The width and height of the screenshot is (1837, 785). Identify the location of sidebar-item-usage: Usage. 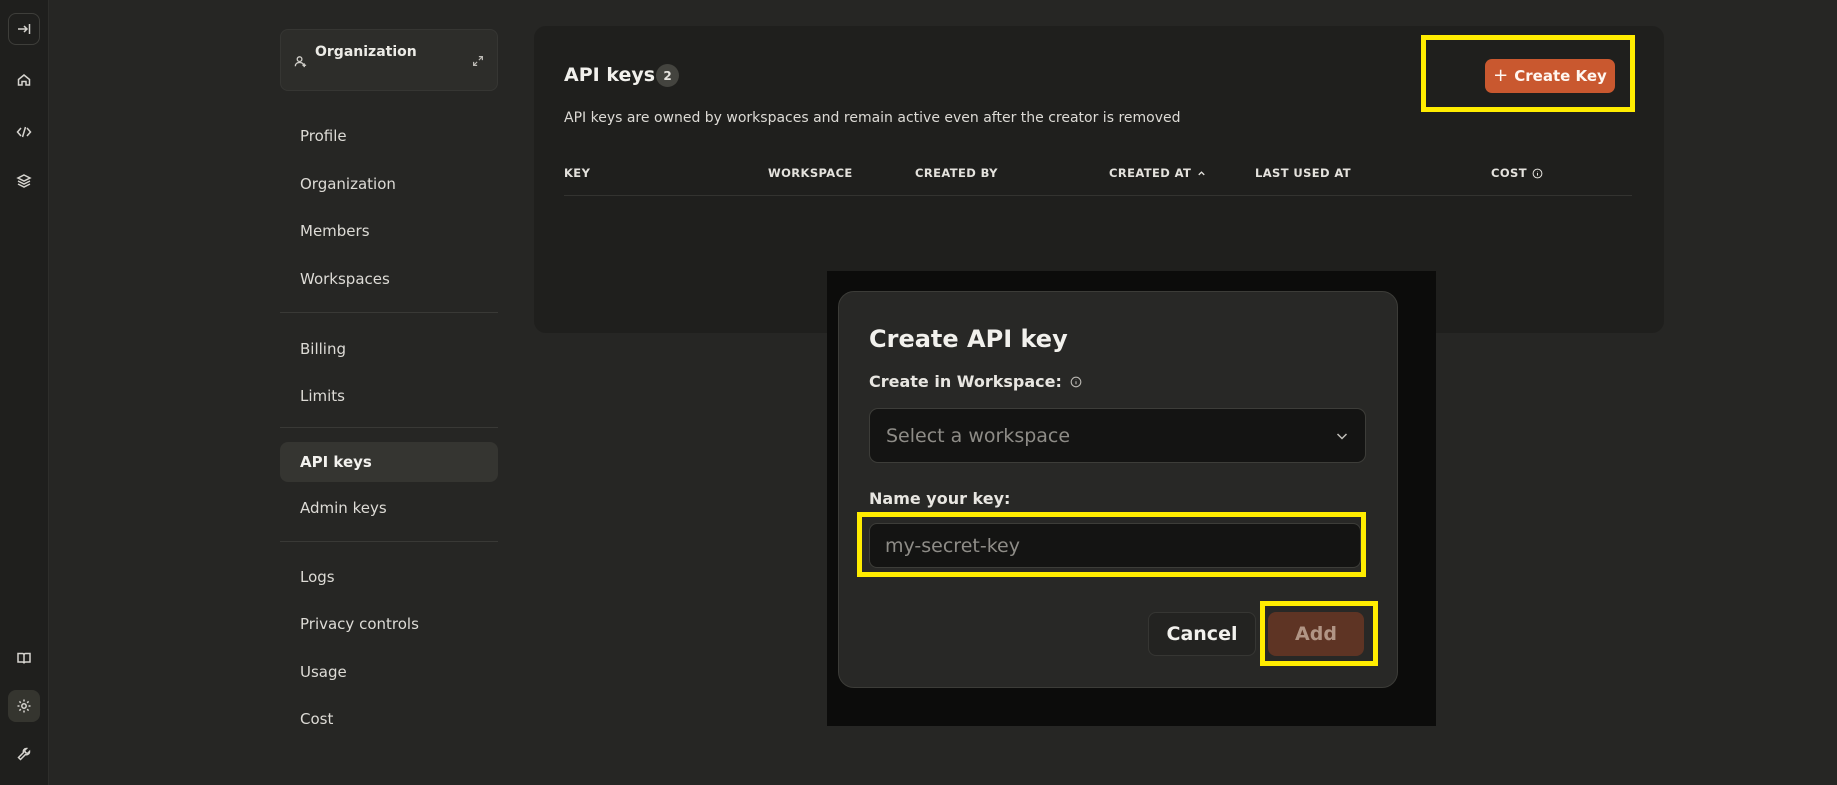
(389, 672).